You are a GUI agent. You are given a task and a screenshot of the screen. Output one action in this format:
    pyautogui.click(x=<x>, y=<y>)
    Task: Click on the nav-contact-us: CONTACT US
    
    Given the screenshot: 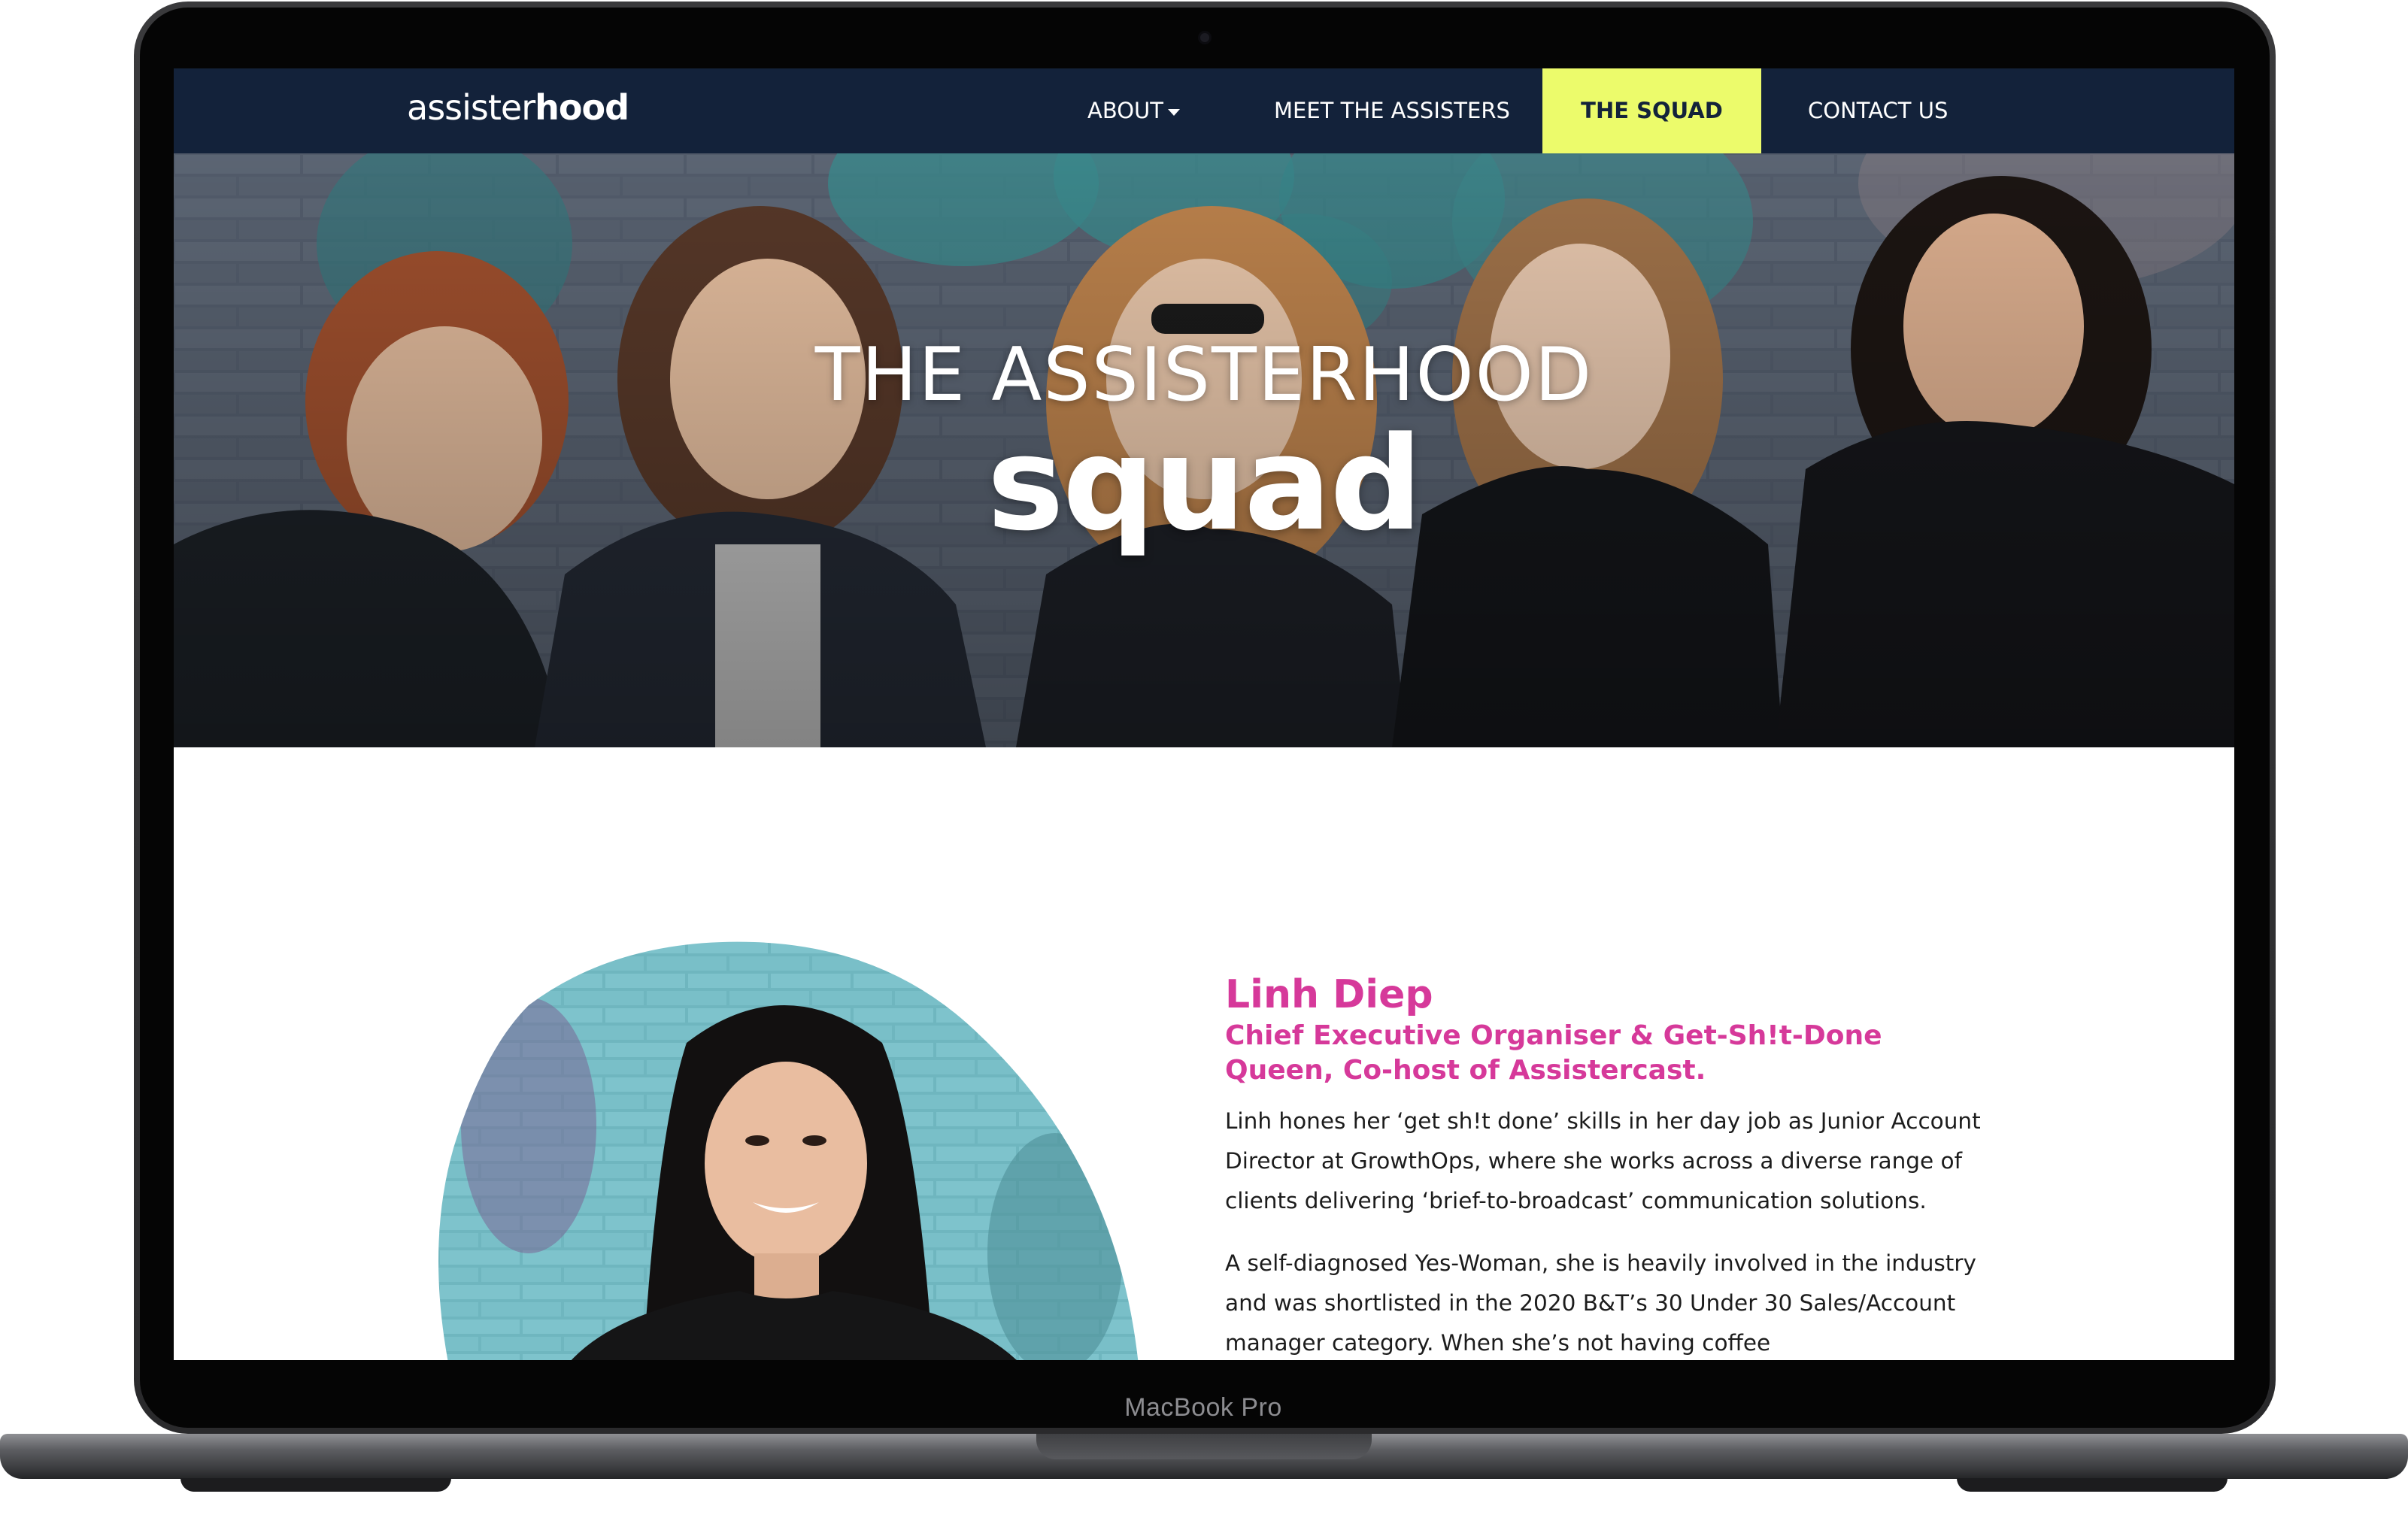 What is the action you would take?
    pyautogui.click(x=1878, y=110)
    